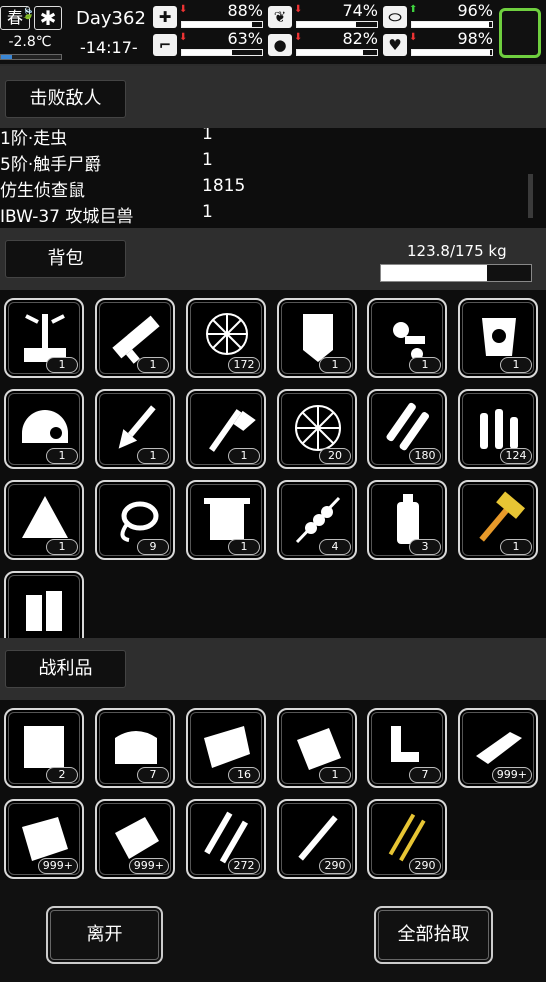 The width and height of the screenshot is (546, 982). Describe the element at coordinates (360, 10) in the screenshot. I see `stat-value: 74%` at that location.